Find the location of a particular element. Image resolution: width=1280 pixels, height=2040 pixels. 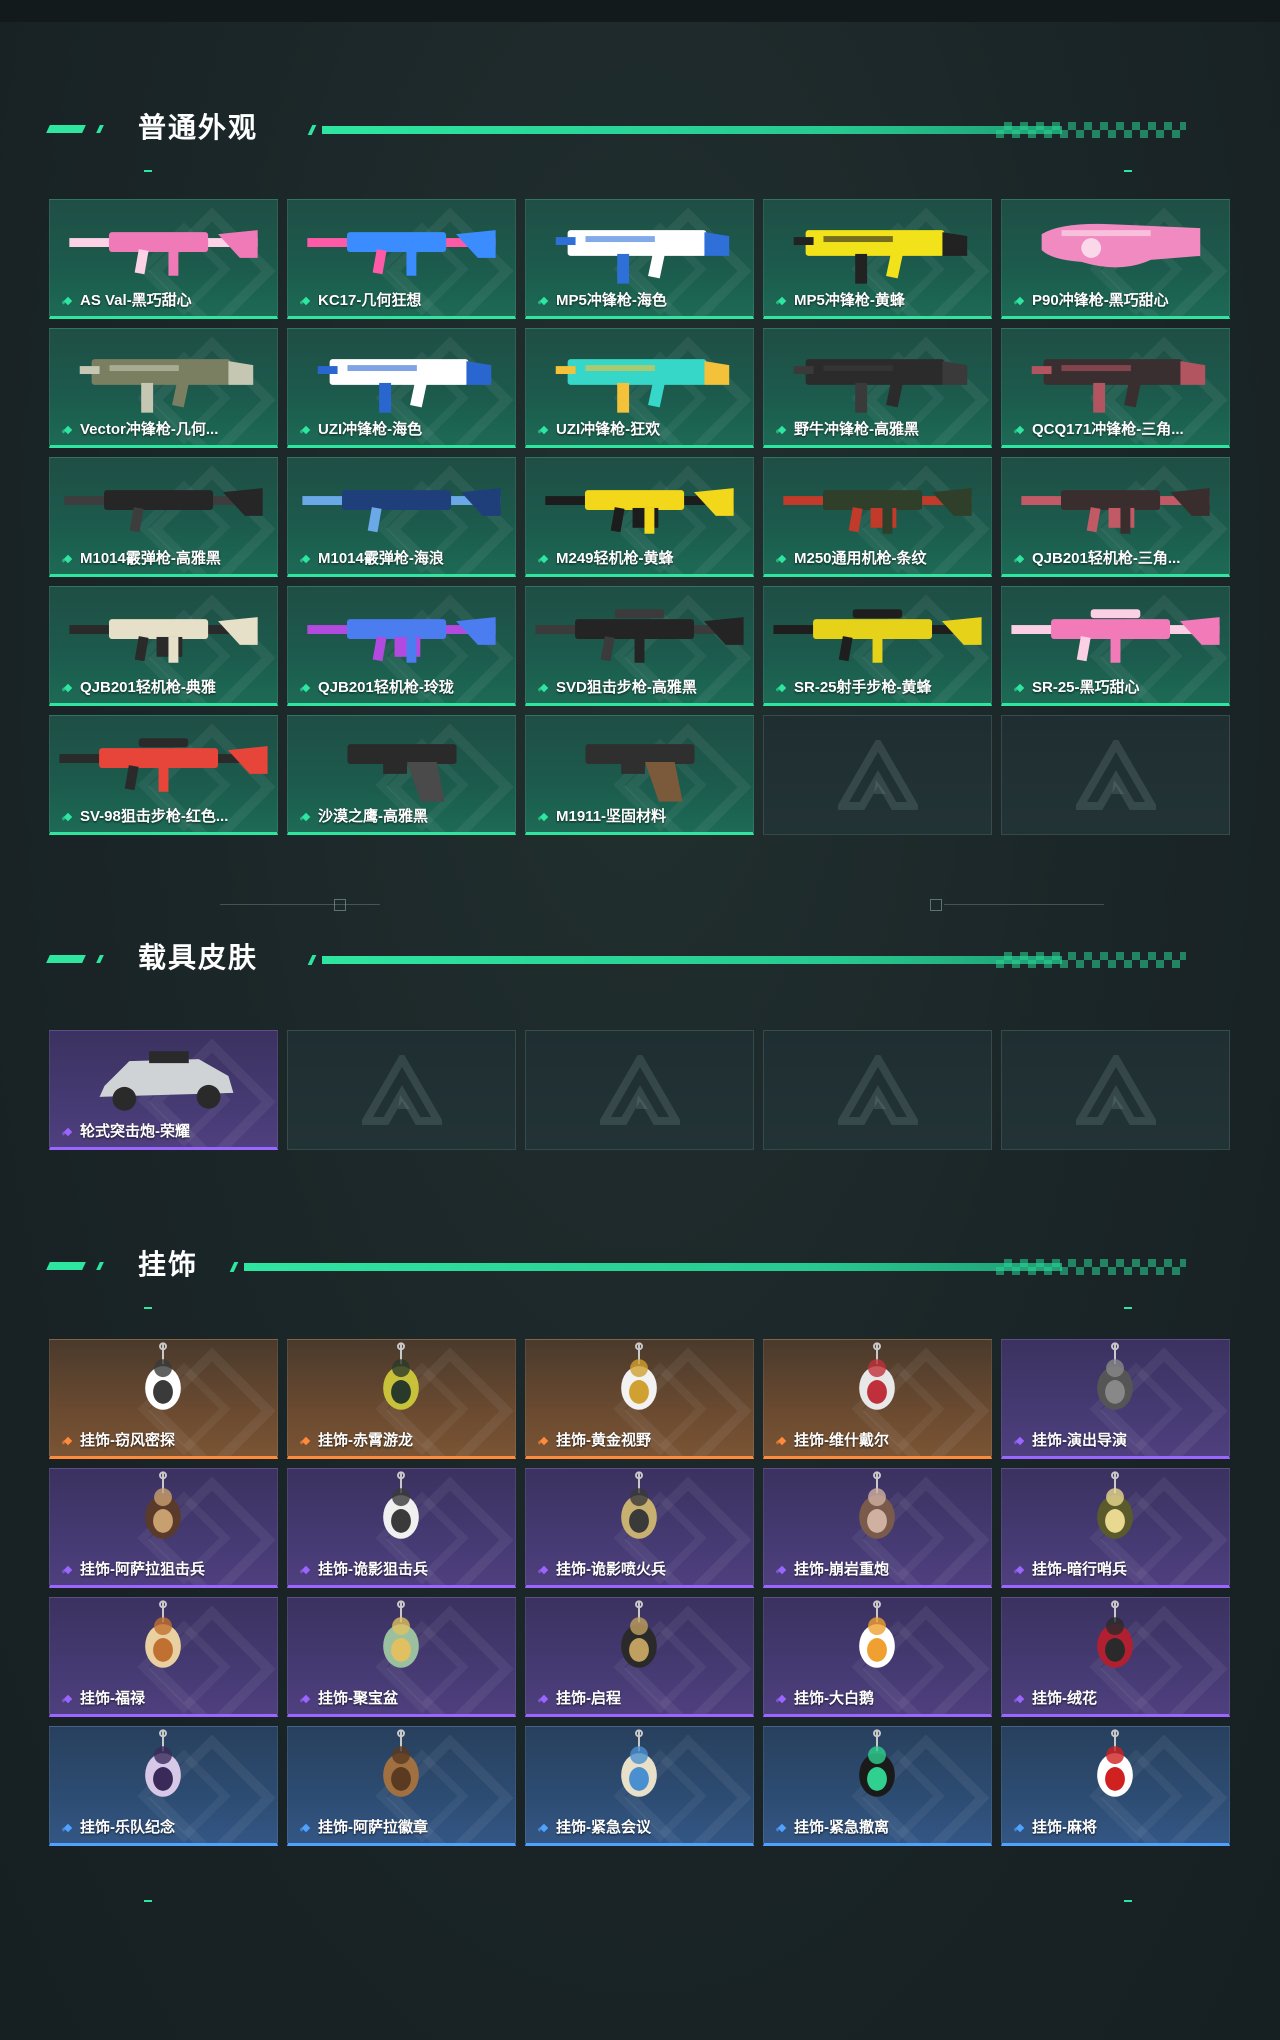

charm-card: 挂饰-紧急撤离 is located at coordinates (877, 1786).